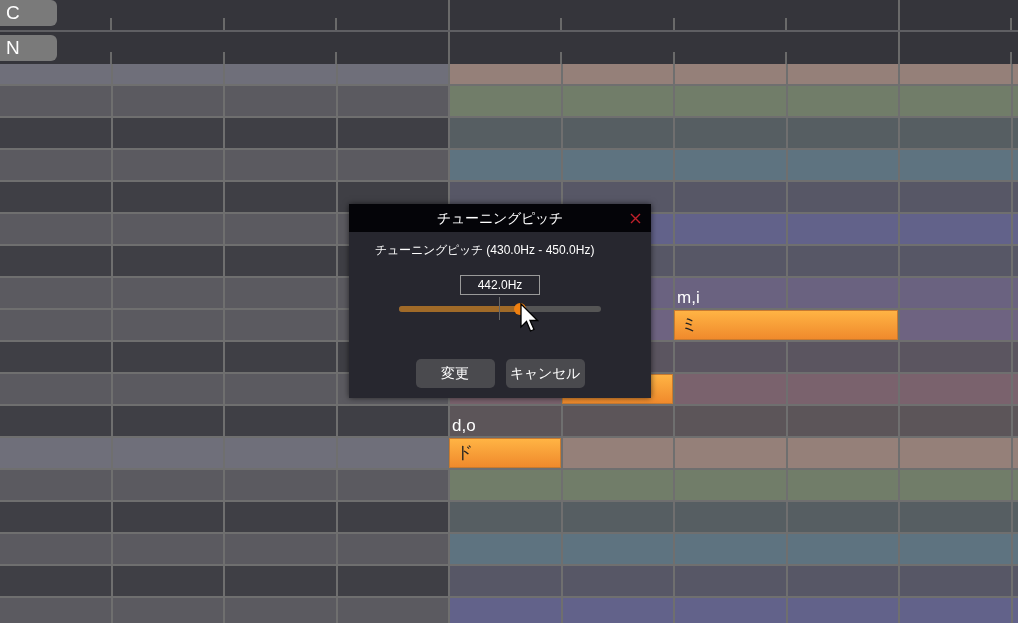  What do you see at coordinates (635, 218) in the screenshot?
I see `close-icon` at bounding box center [635, 218].